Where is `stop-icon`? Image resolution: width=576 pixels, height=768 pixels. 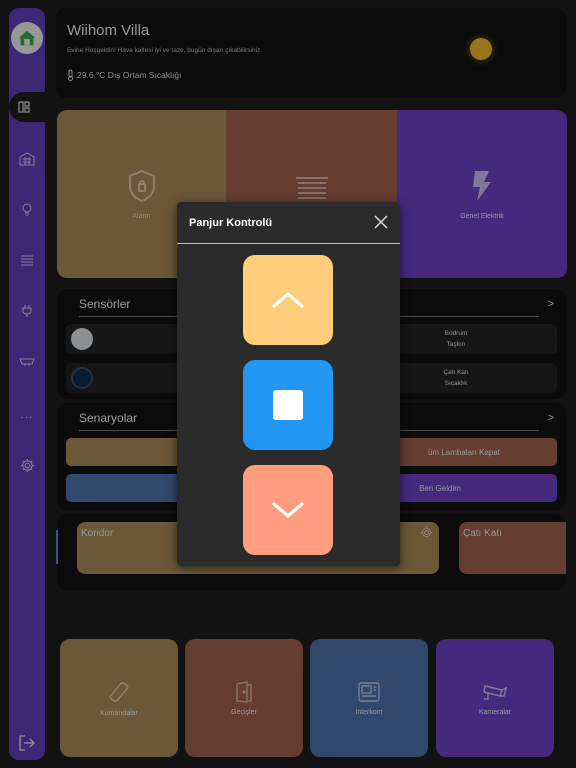 stop-icon is located at coordinates (288, 405).